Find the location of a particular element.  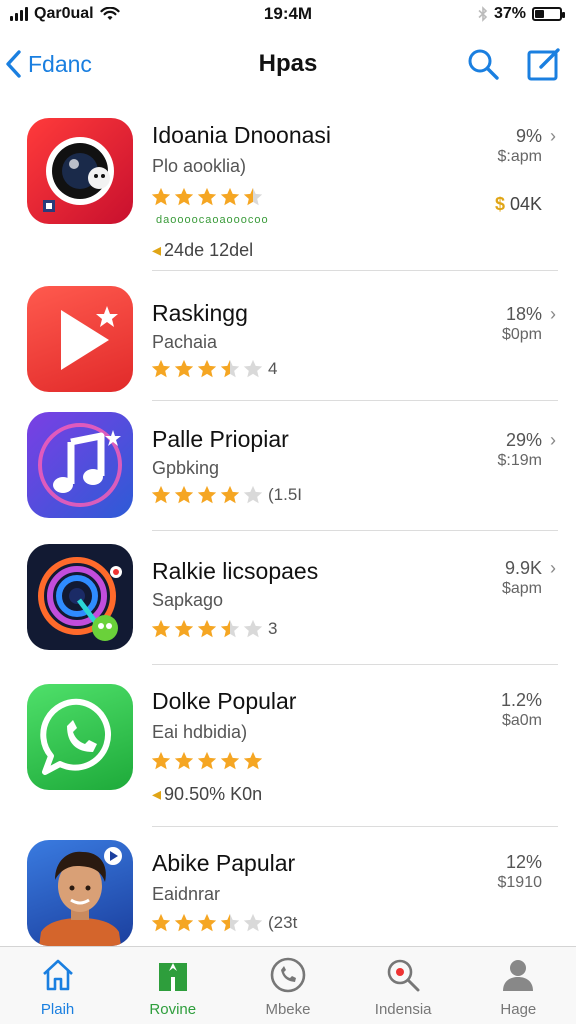

app-icon-camera is located at coordinates (80, 171).